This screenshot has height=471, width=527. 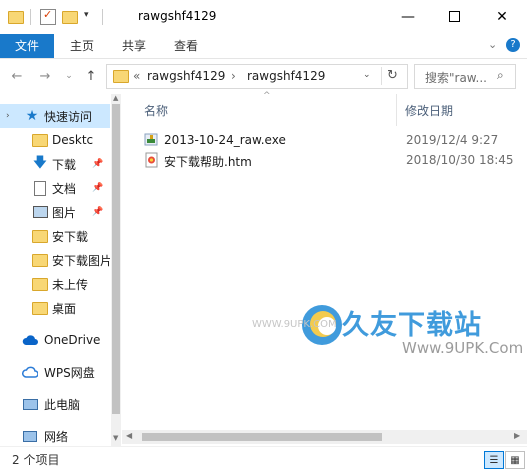 I want to click on back-arrow-icon: ←, so click(x=17, y=76).